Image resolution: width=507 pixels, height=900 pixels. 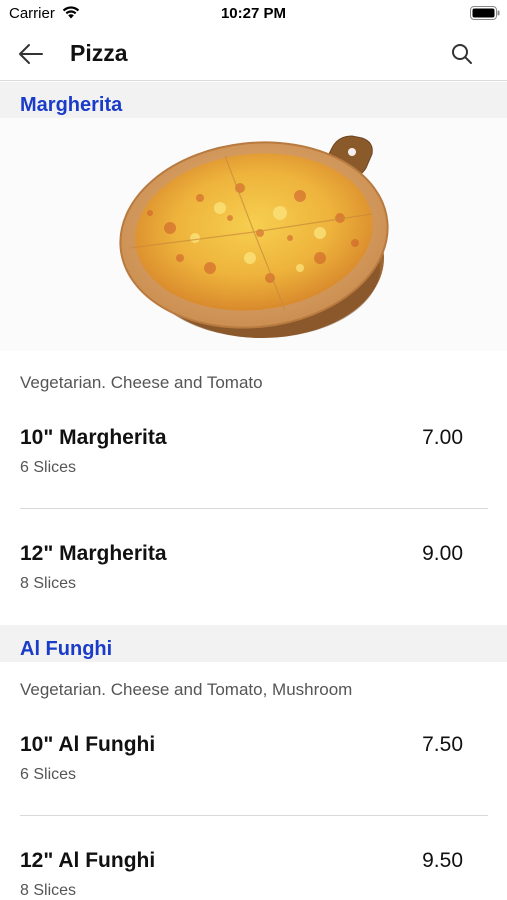 What do you see at coordinates (88, 744) in the screenshot?
I see `item-name: 10" Al Funghi` at bounding box center [88, 744].